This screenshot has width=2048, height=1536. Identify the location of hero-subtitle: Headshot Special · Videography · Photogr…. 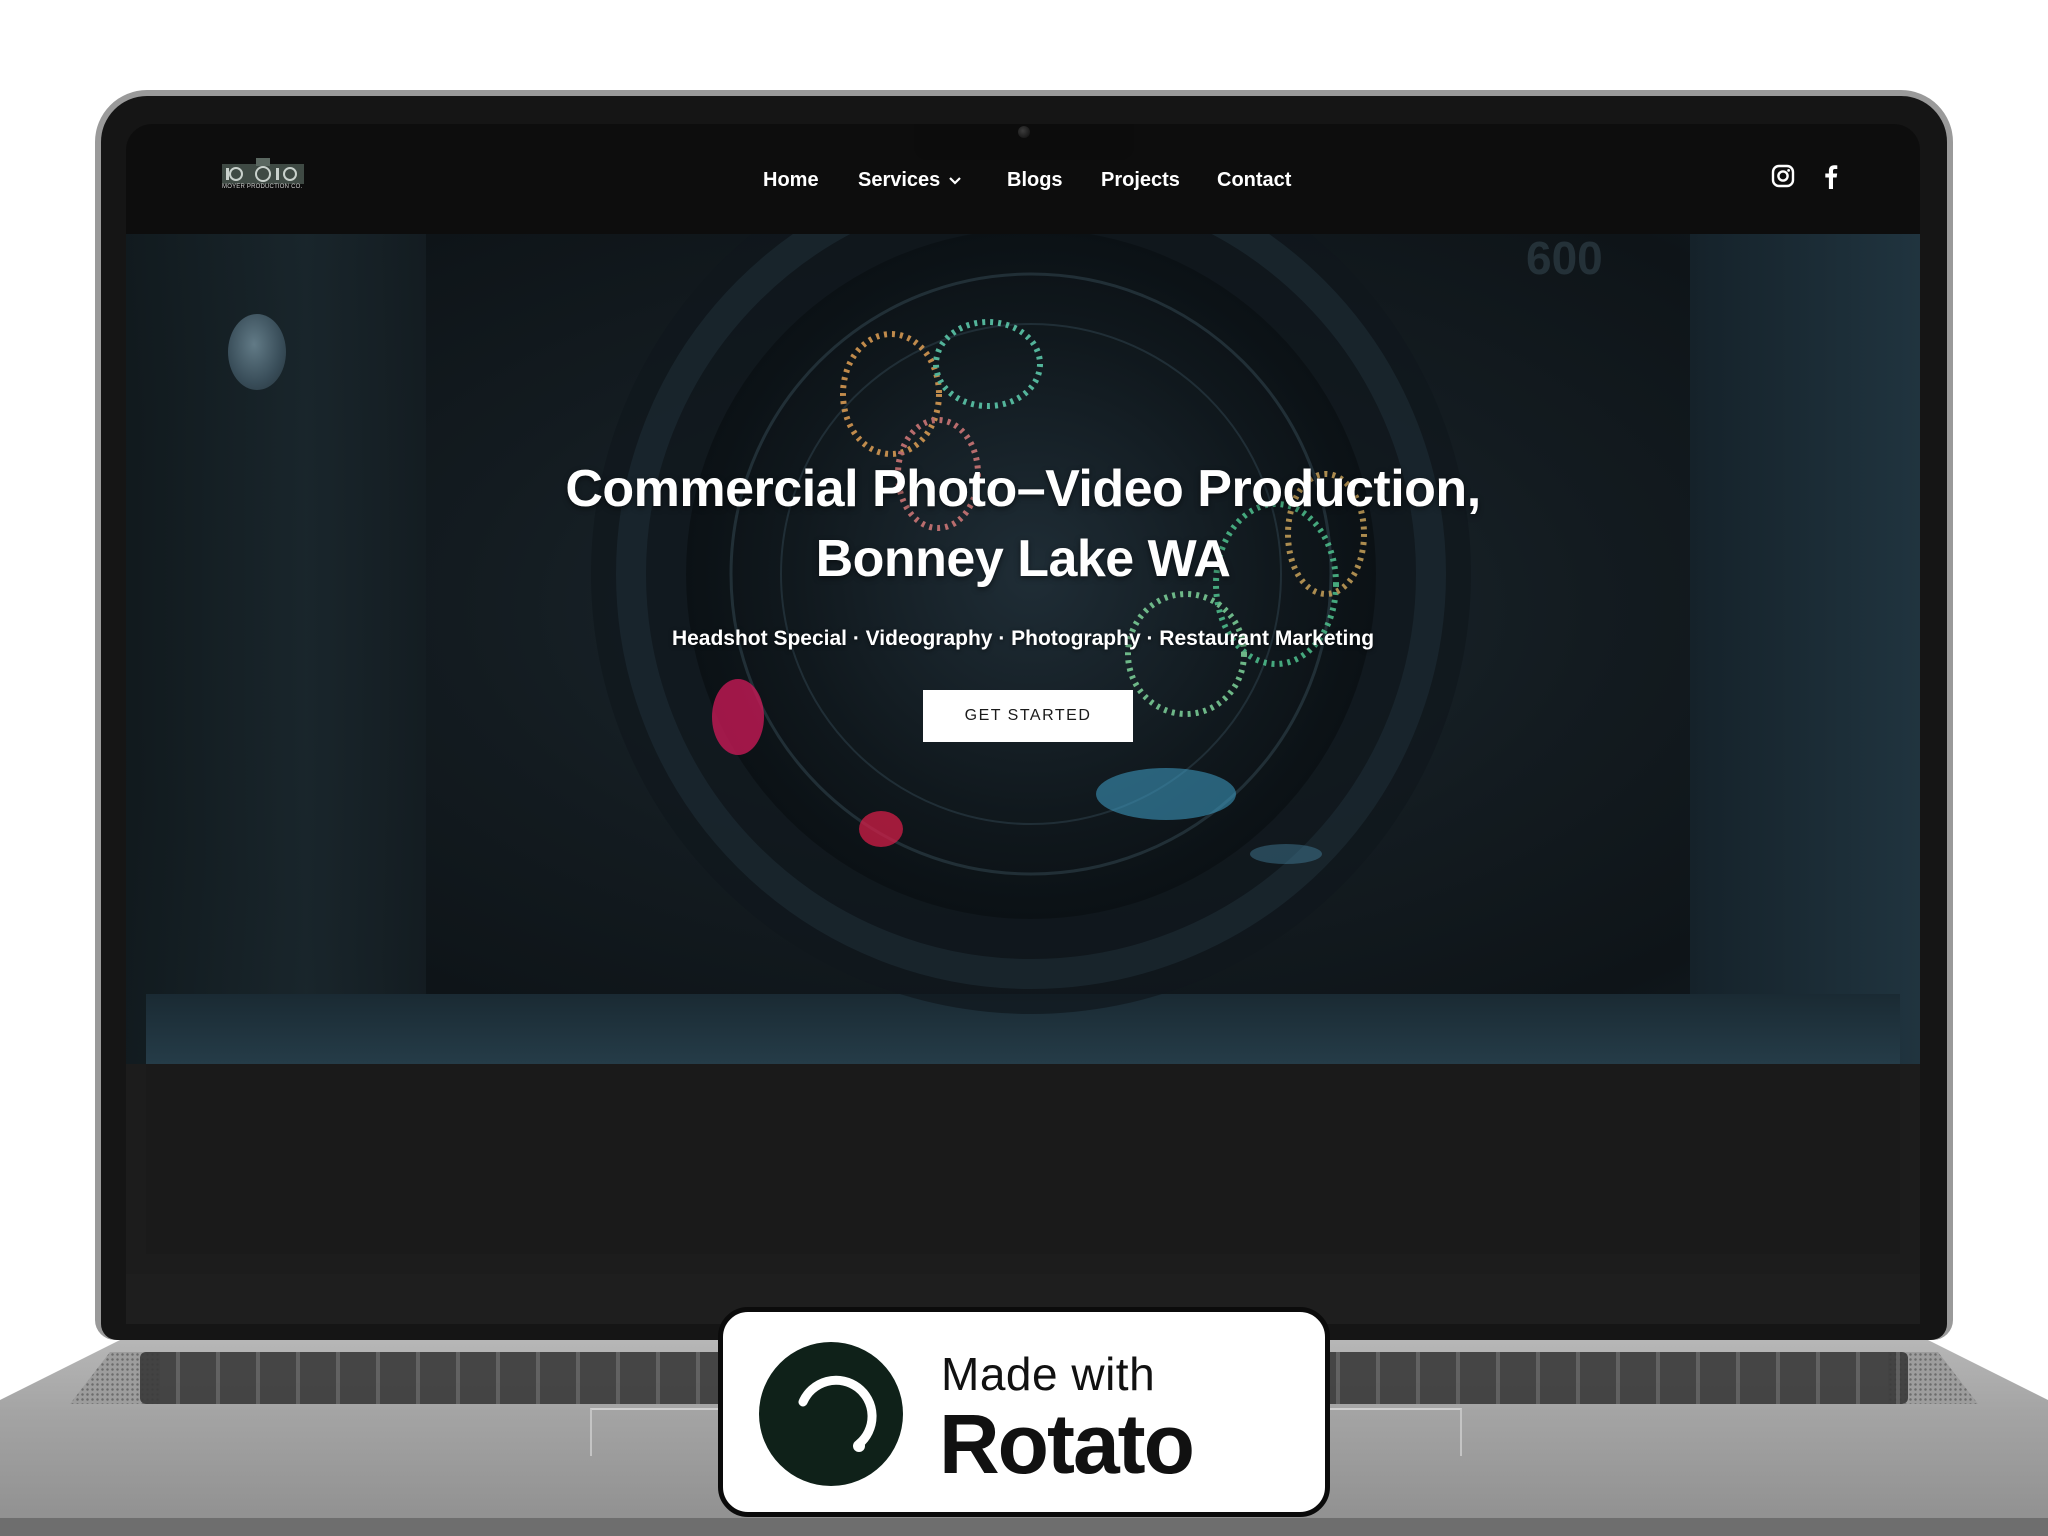
(1023, 638).